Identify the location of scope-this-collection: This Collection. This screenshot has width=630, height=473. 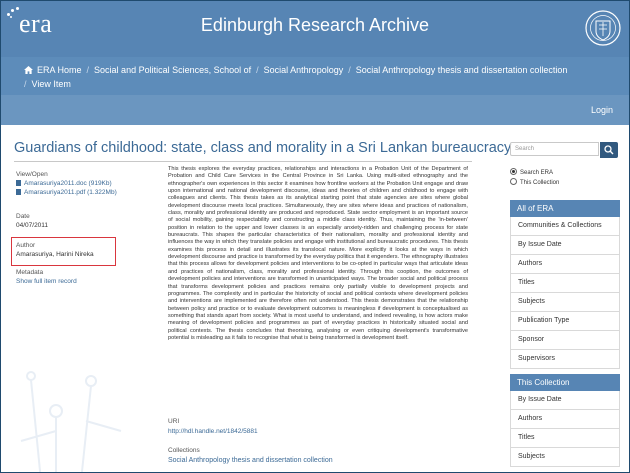
(534, 182).